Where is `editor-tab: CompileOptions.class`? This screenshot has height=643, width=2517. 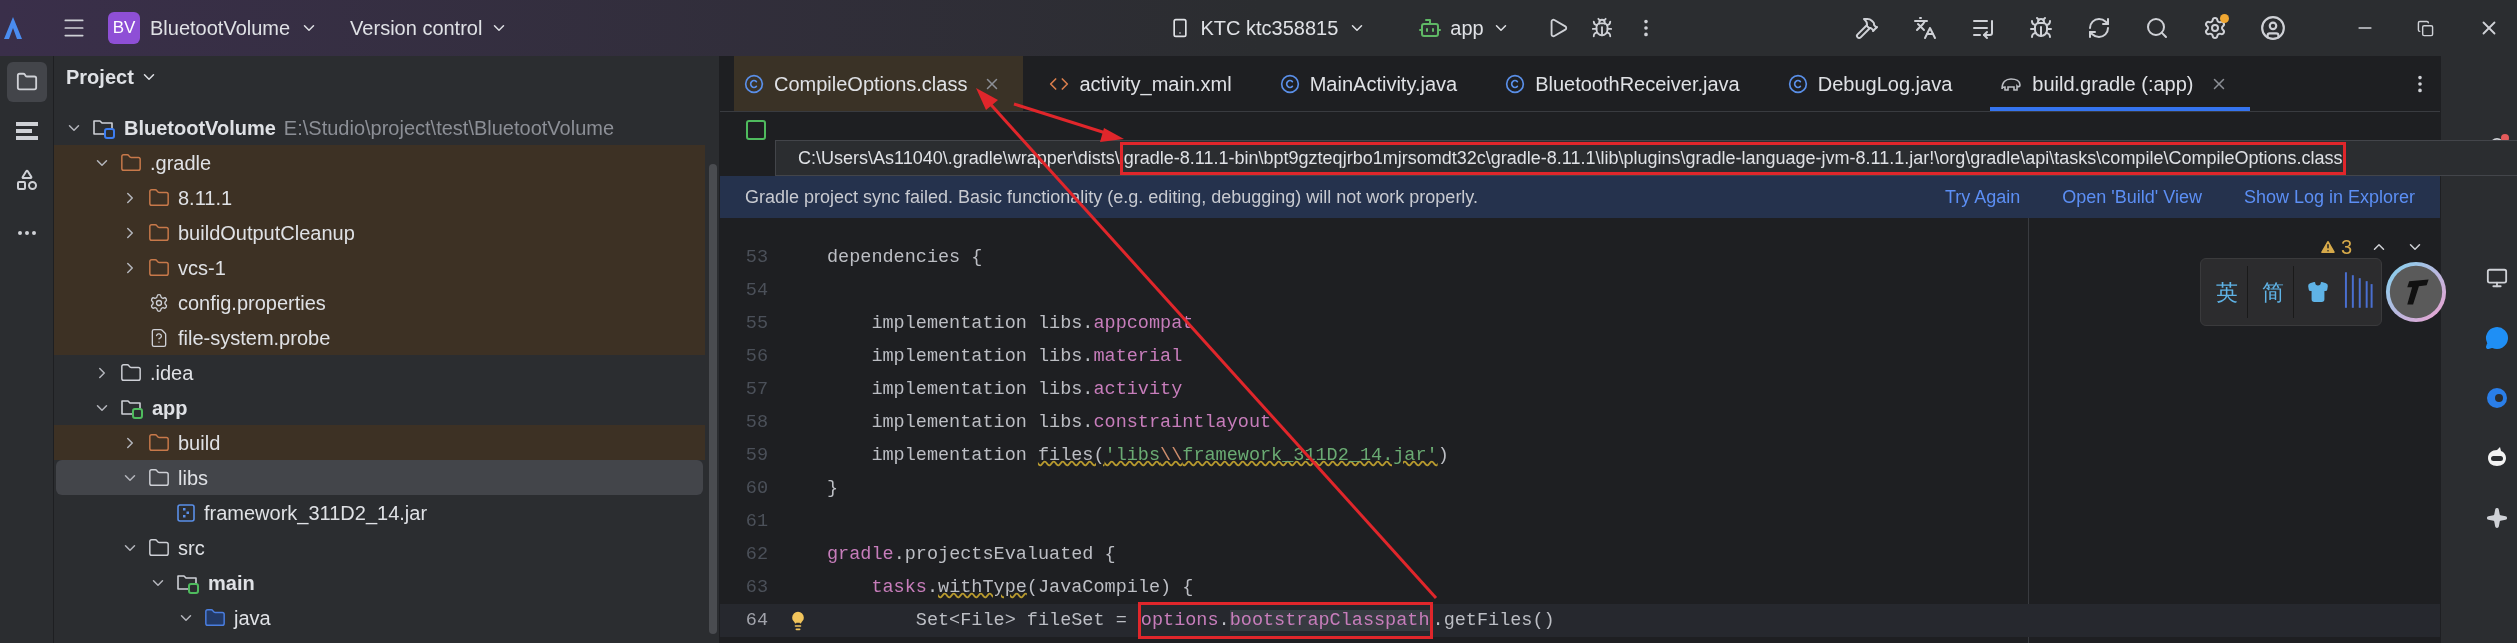
editor-tab: CompileOptions.class is located at coordinates (879, 83).